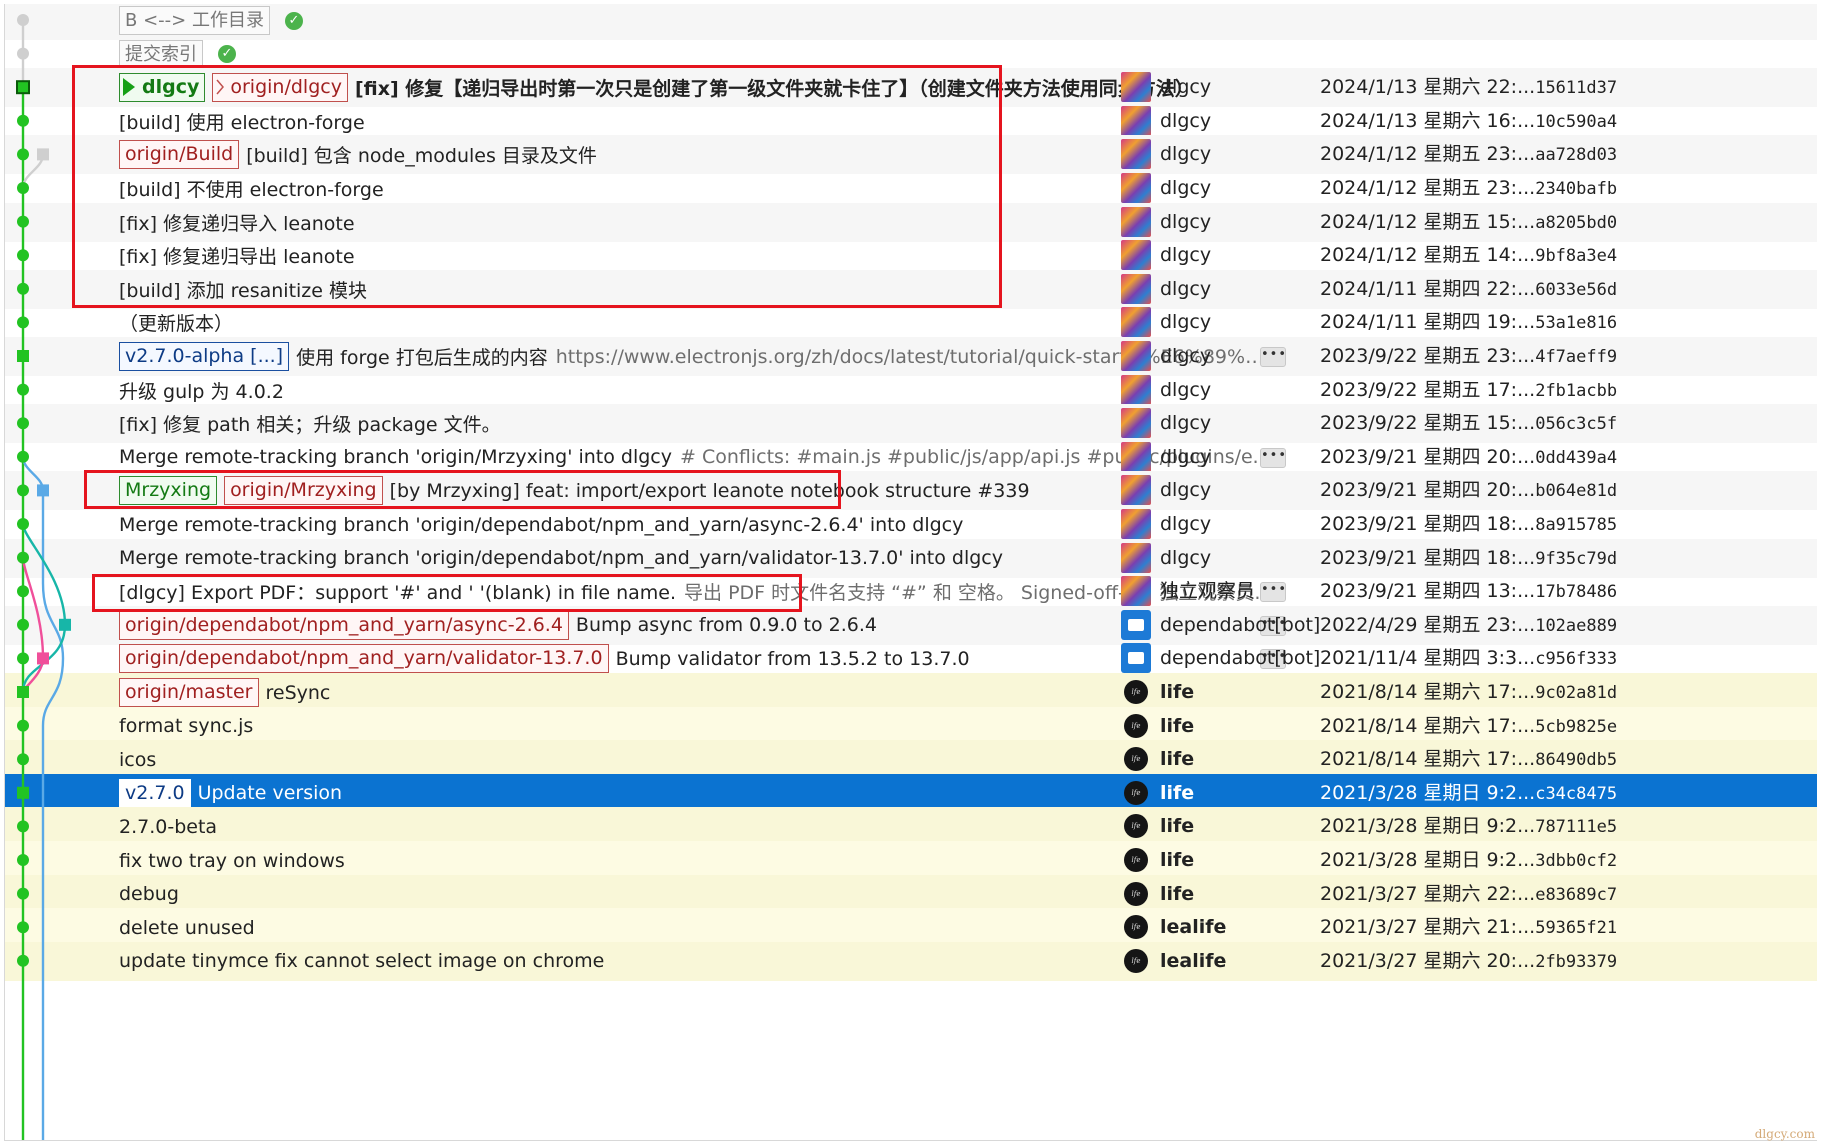  What do you see at coordinates (1576, 391) in the screenshot?
I see `commit-sha: 2fb1acbb` at bounding box center [1576, 391].